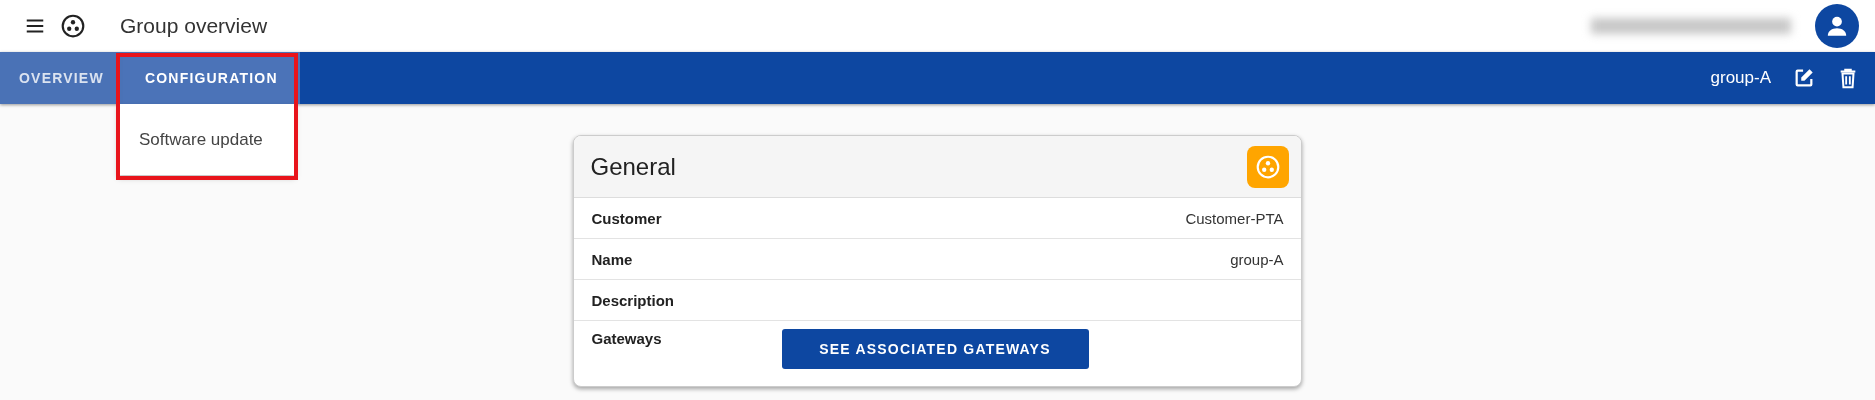  Describe the element at coordinates (1804, 78) in the screenshot. I see `edit-icon` at that location.